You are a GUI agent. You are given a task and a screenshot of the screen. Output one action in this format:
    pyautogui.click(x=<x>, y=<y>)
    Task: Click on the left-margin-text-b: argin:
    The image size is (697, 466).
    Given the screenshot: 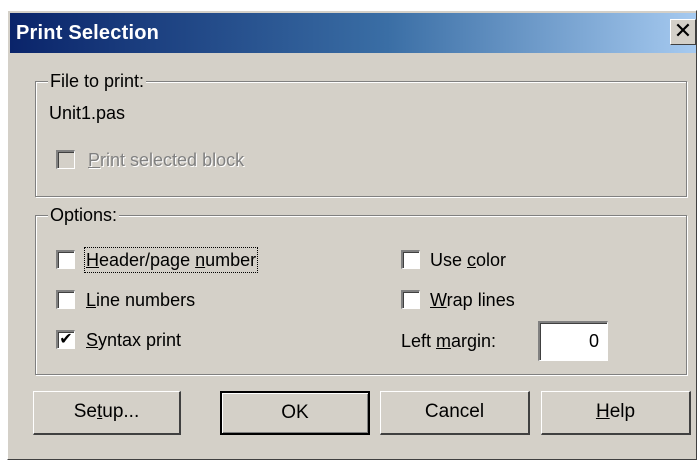 What is the action you would take?
    pyautogui.click(x=474, y=341)
    